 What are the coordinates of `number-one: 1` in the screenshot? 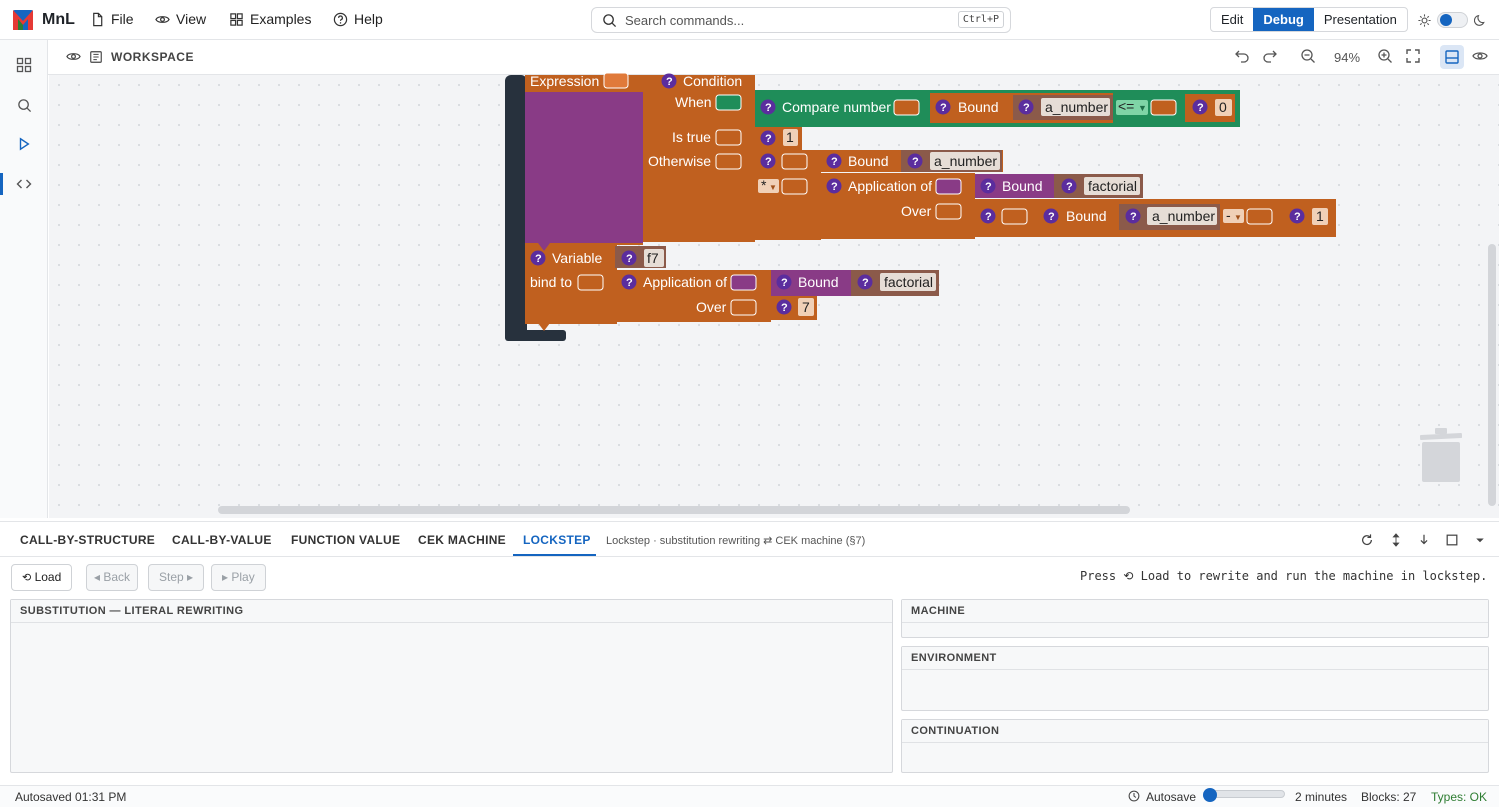 It's located at (790, 137).